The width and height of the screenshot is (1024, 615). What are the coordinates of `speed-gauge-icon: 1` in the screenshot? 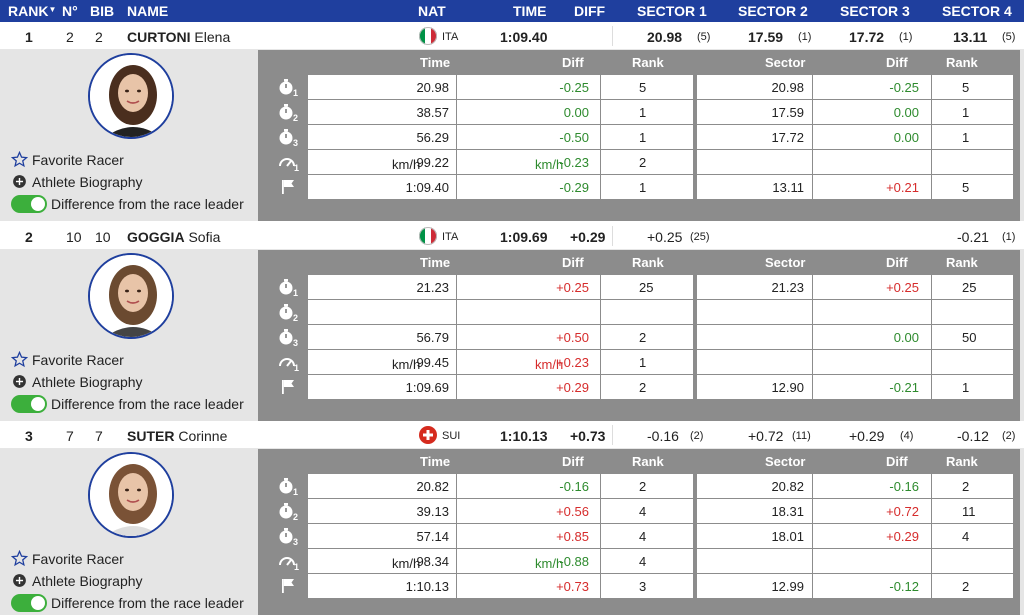 It's located at (289, 162).